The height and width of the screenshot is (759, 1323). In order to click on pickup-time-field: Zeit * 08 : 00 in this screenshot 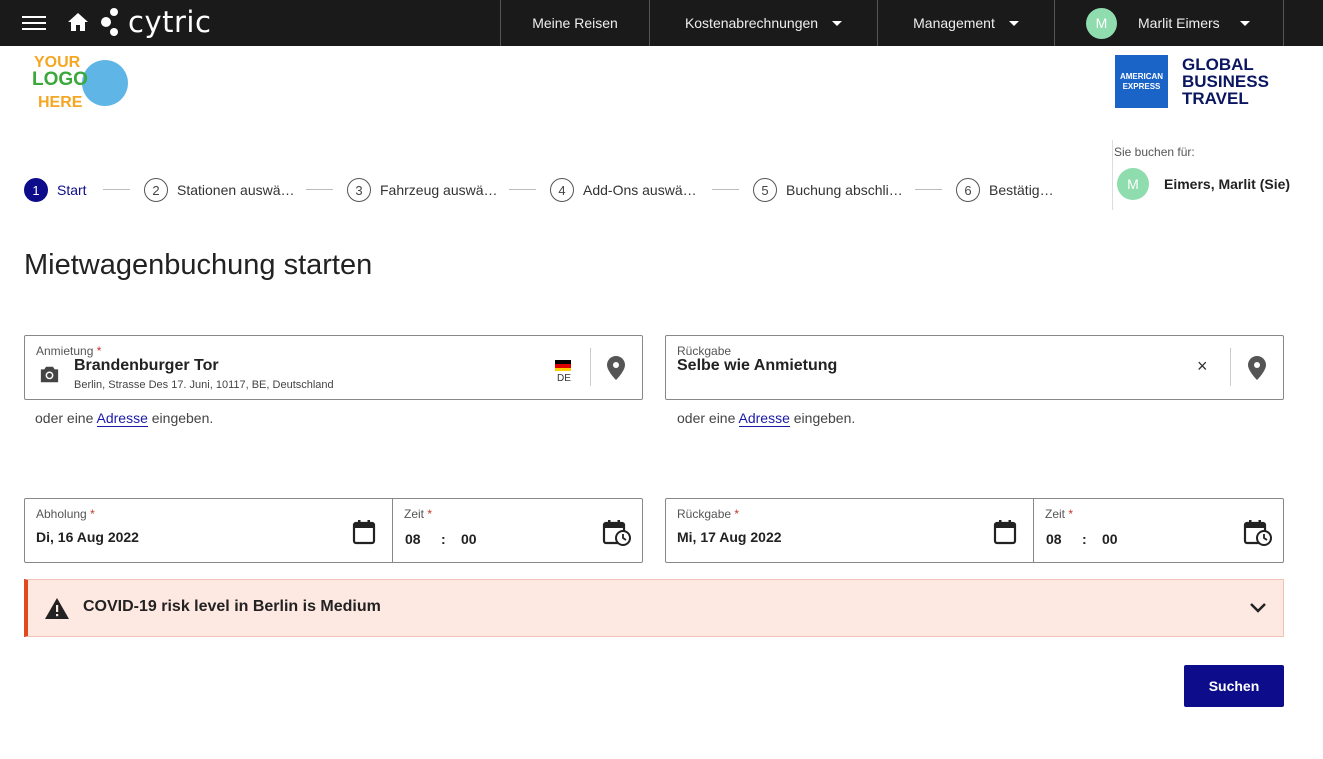, I will do `click(518, 530)`.